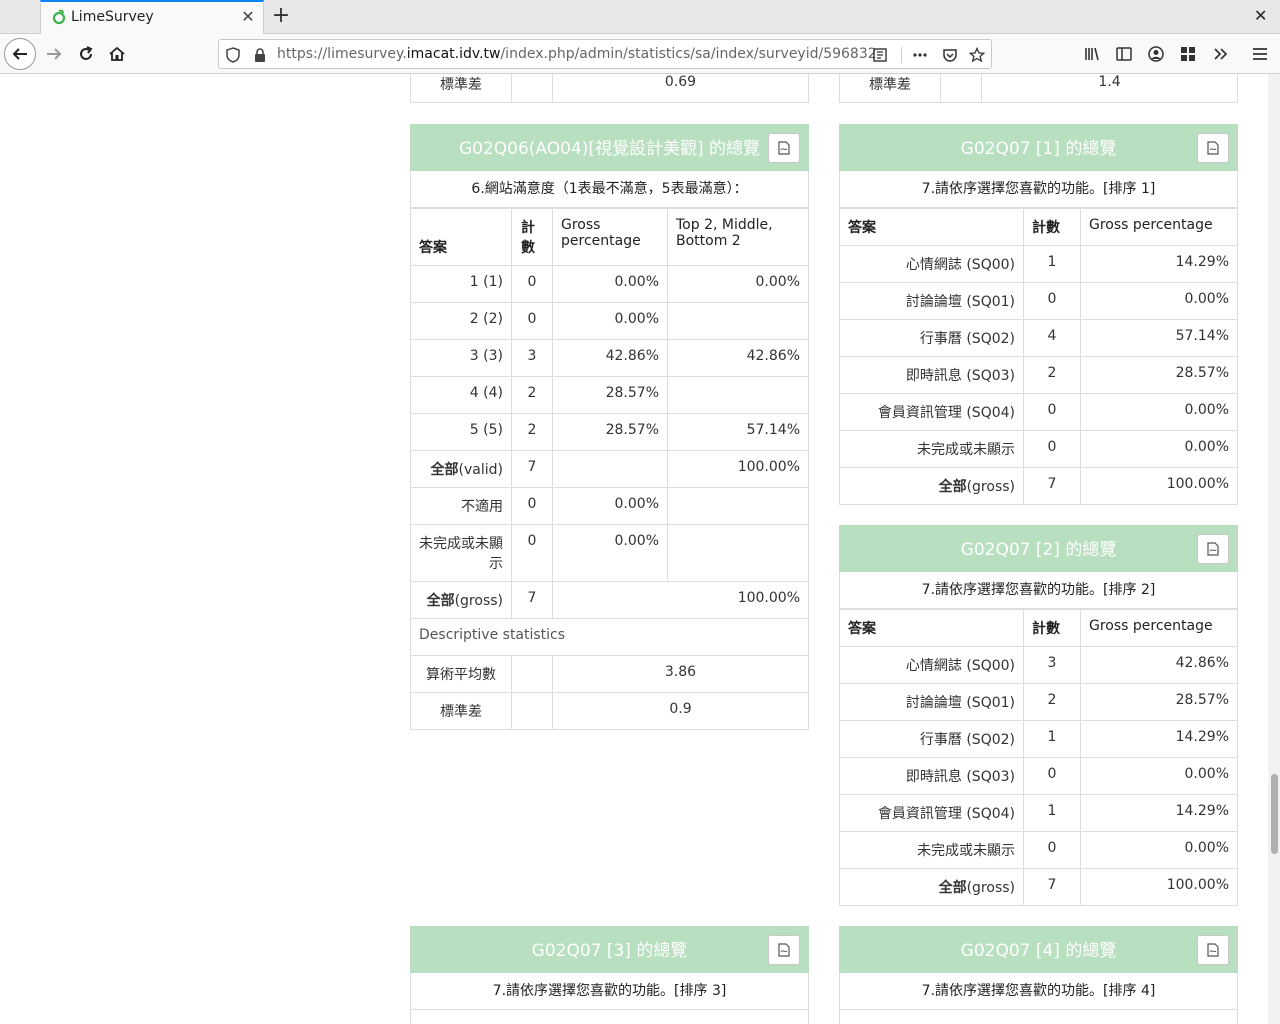 This screenshot has height=1024, width=1280. What do you see at coordinates (260, 55) in the screenshot?
I see `lock-icon` at bounding box center [260, 55].